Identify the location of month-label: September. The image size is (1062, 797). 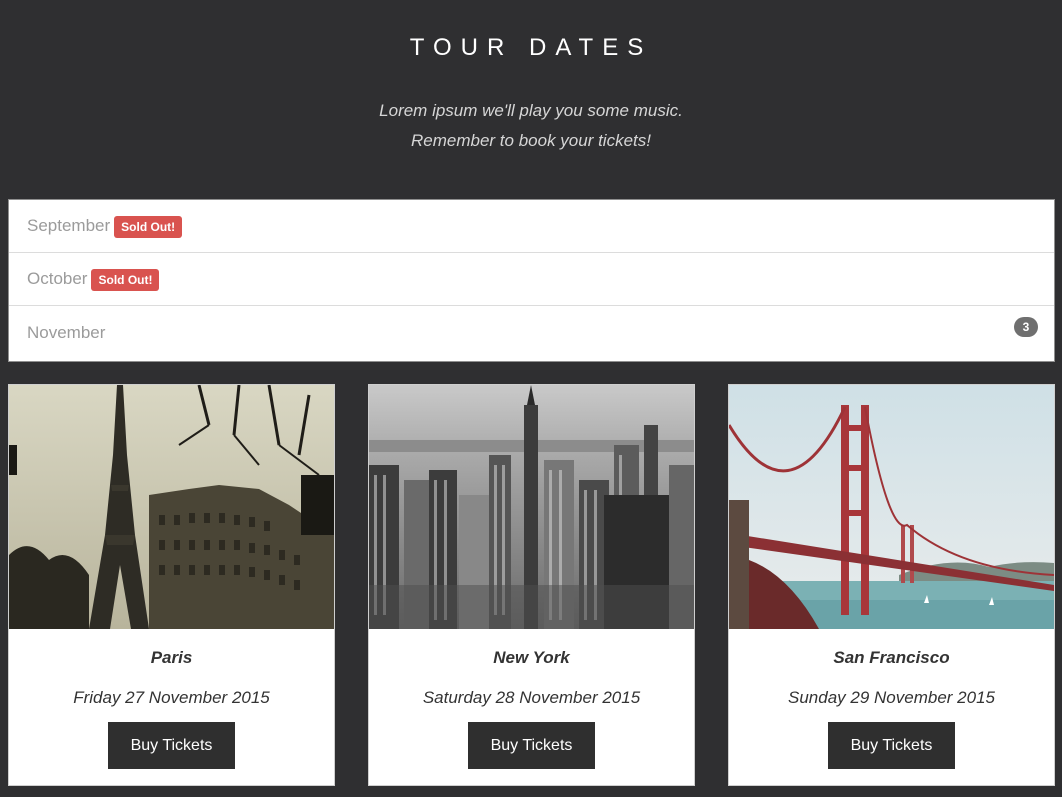
(69, 225).